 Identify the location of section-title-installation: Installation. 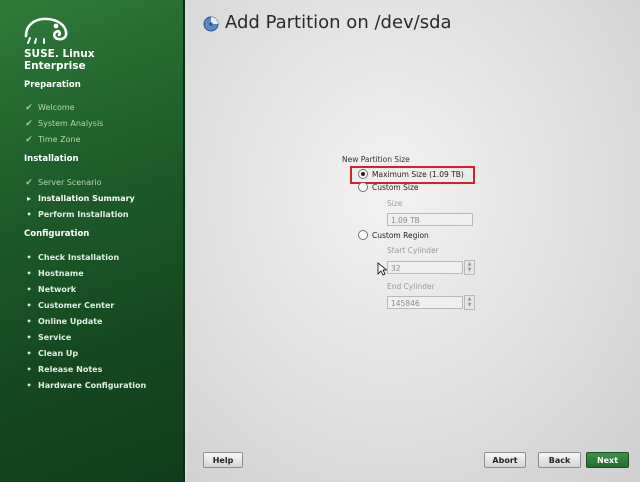
(51, 159).